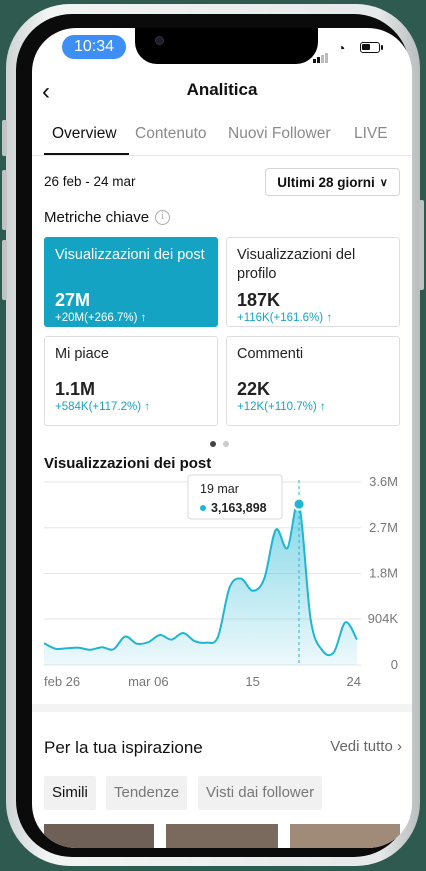  I want to click on pager-dot-active, so click(213, 444).